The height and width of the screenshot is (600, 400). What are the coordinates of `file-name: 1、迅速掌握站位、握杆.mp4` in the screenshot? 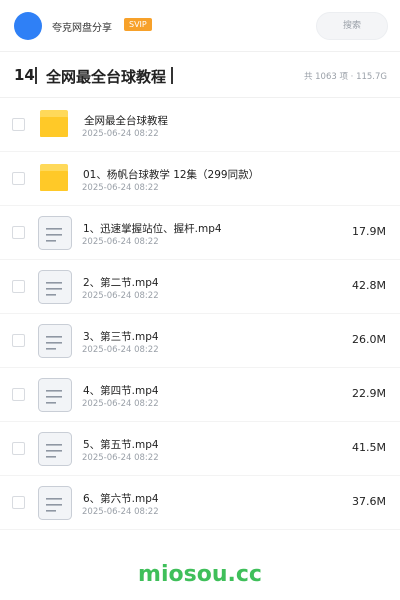 It's located at (152, 228).